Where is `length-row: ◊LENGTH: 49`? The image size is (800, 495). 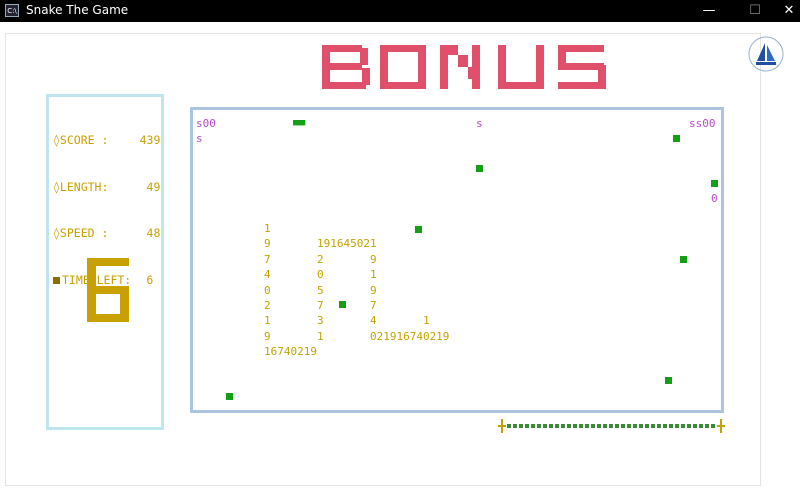 length-row: ◊LENGTH: 49 is located at coordinates (106, 188).